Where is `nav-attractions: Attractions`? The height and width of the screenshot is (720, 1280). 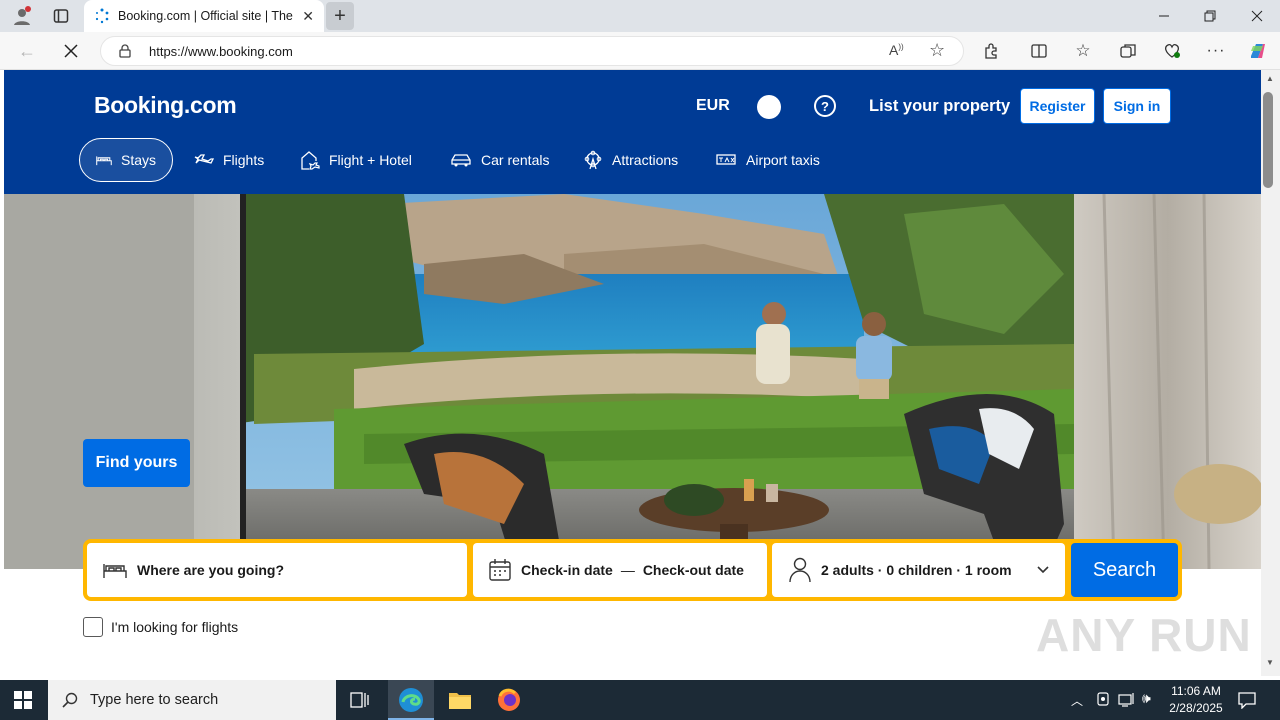 nav-attractions: Attractions is located at coordinates (630, 160).